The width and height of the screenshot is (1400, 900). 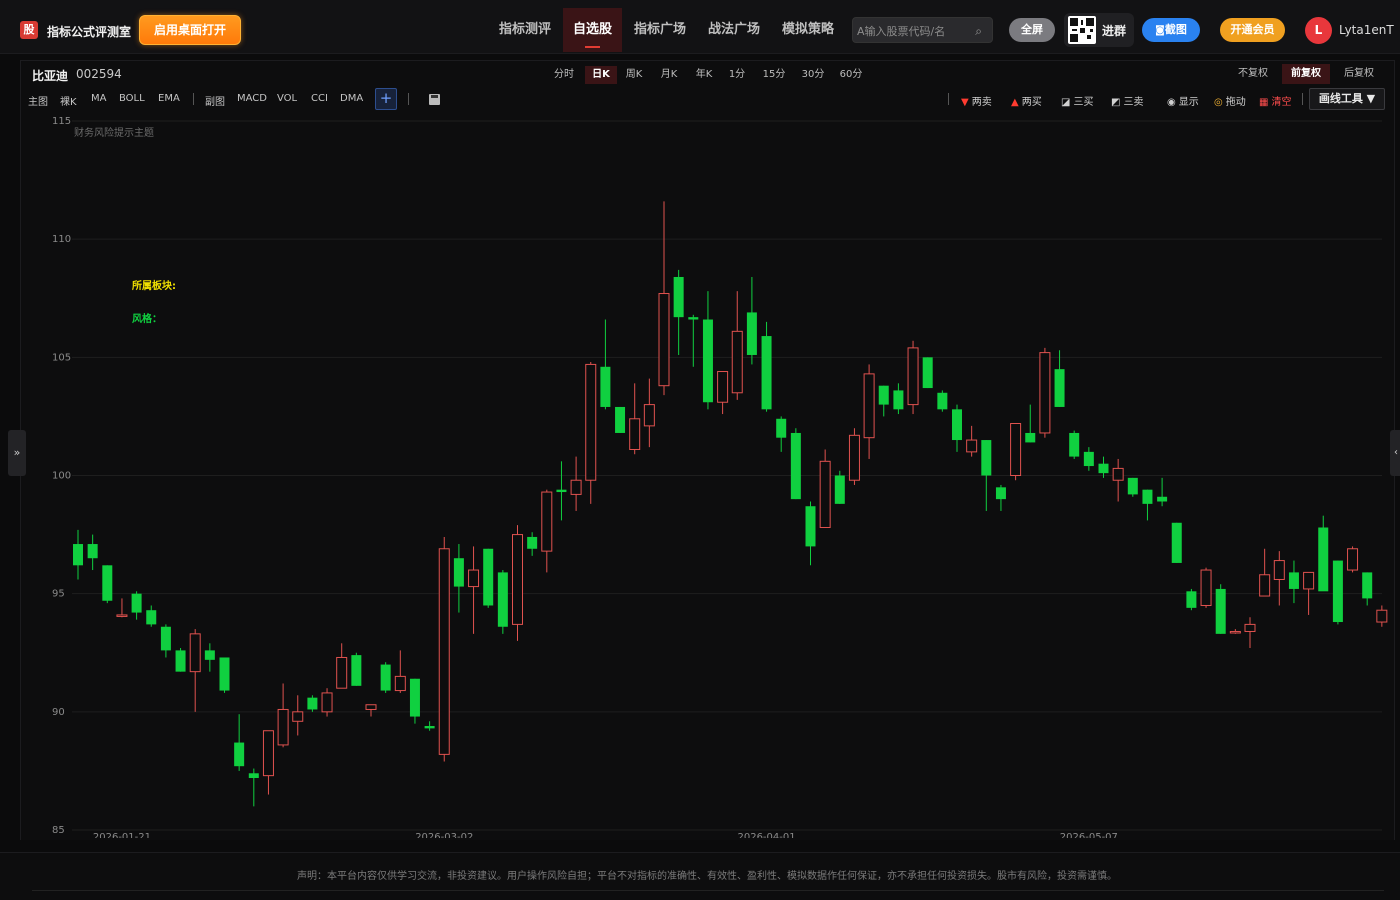 I want to click on y-tick-label: 100, so click(x=61, y=476).